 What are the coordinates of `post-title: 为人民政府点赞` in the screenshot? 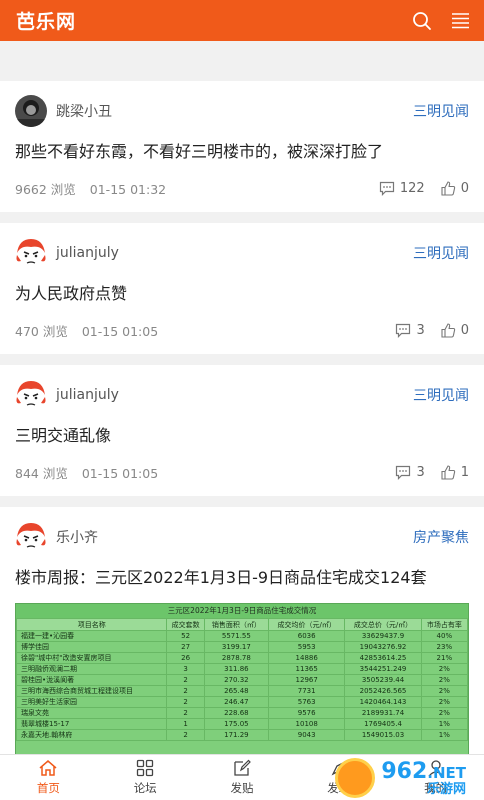 It's located at (242, 294).